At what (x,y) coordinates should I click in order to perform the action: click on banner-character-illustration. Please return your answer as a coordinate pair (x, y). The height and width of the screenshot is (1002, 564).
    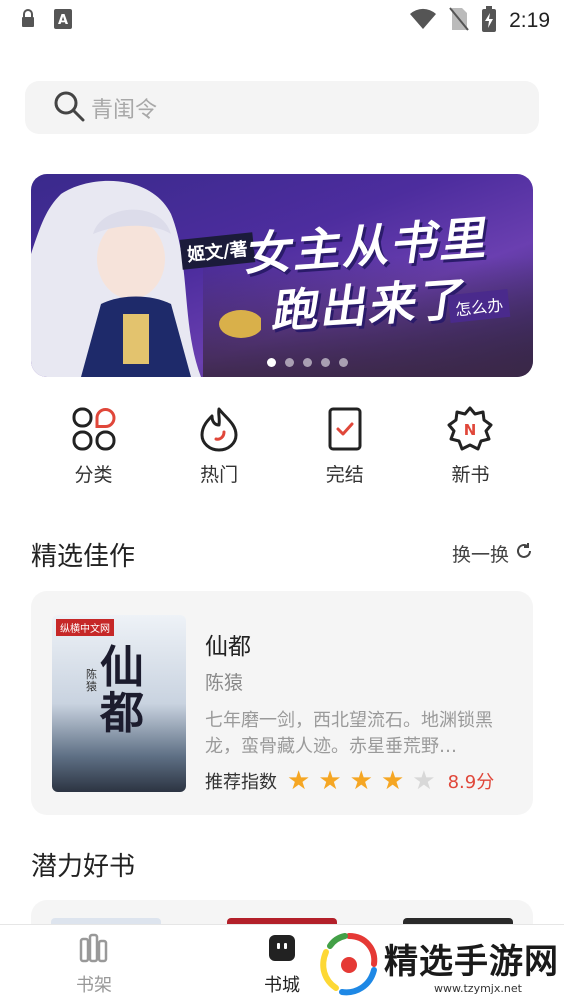
    Looking at the image, I should click on (146, 278).